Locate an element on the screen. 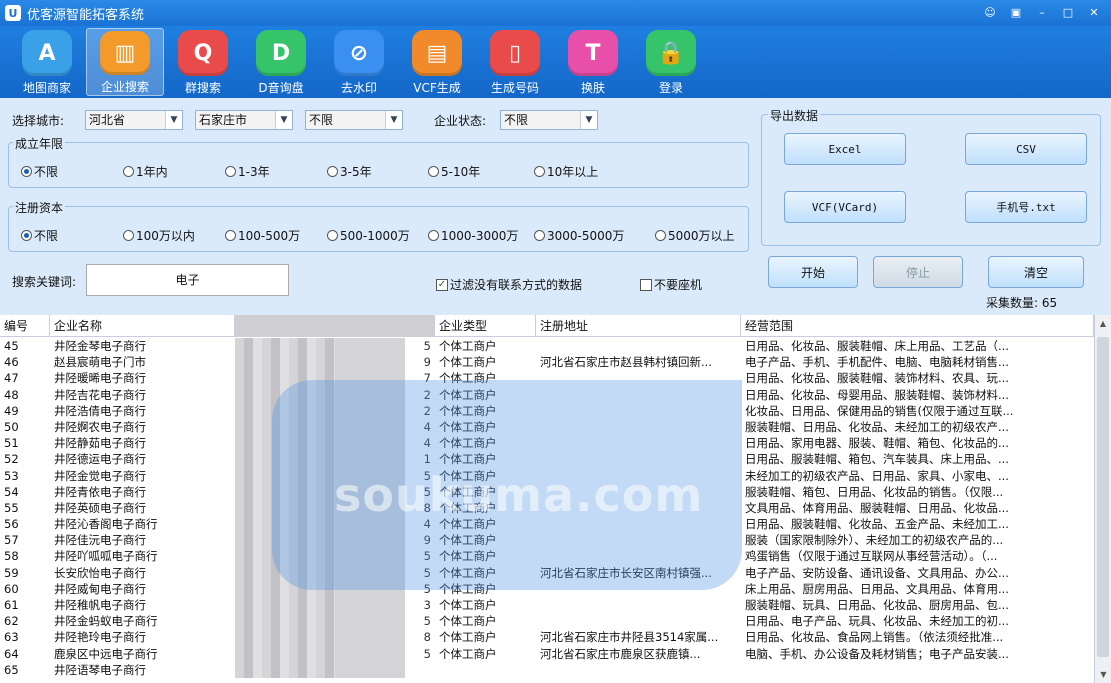 The width and height of the screenshot is (1111, 683). filter-no-contact-checkbox: ✓ 过滤没有联系方式的数据 is located at coordinates (509, 284).